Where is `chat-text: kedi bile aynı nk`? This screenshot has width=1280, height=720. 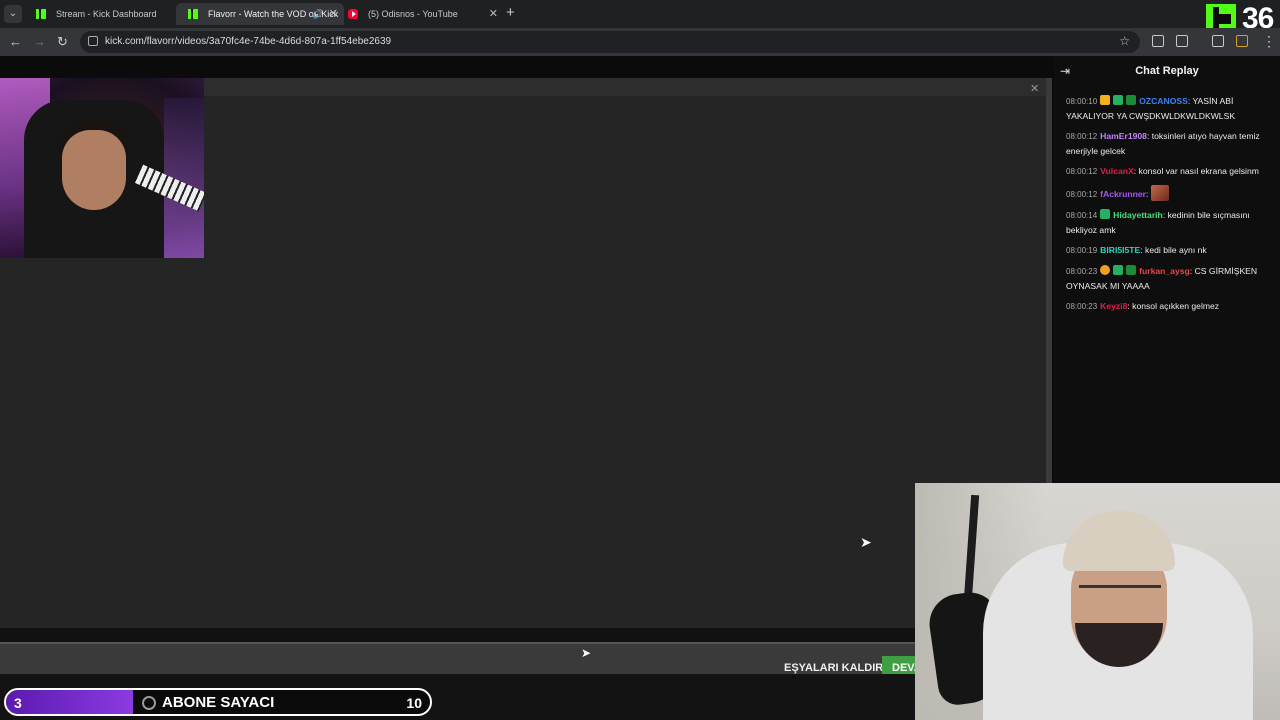 chat-text: kedi bile aynı nk is located at coordinates (1176, 250).